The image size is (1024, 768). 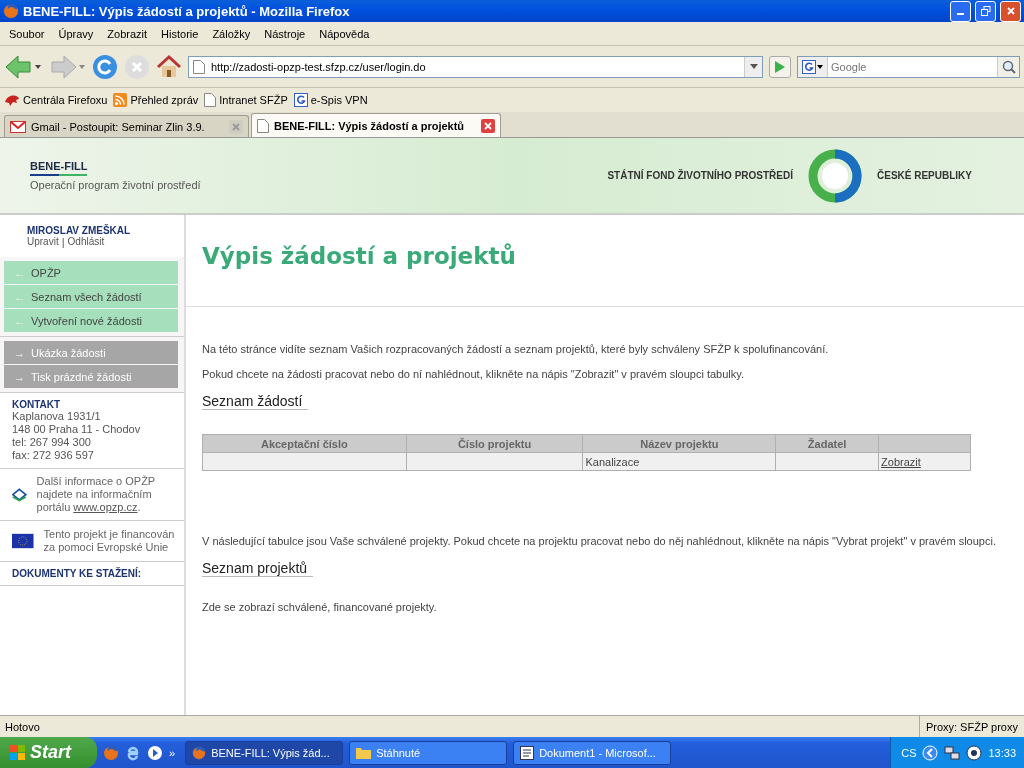 I want to click on eu-info-text: Tento projekt je financován za pomoci Evropské Unie, so click(x=109, y=541).